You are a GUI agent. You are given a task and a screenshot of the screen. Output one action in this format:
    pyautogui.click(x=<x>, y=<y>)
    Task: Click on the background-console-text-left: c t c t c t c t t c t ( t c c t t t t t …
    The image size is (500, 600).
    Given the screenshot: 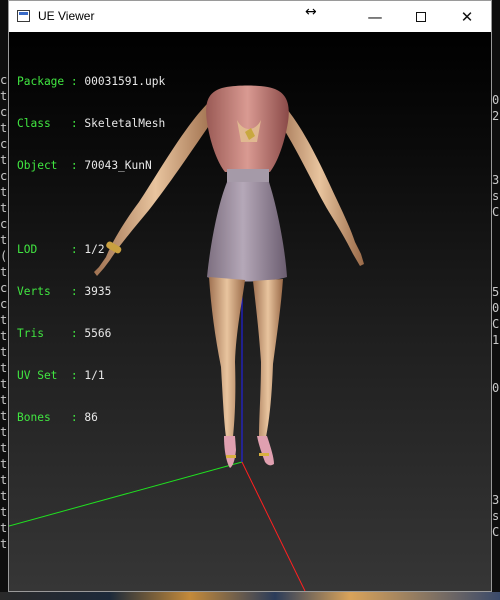 What is the action you would take?
    pyautogui.click(x=4, y=312)
    